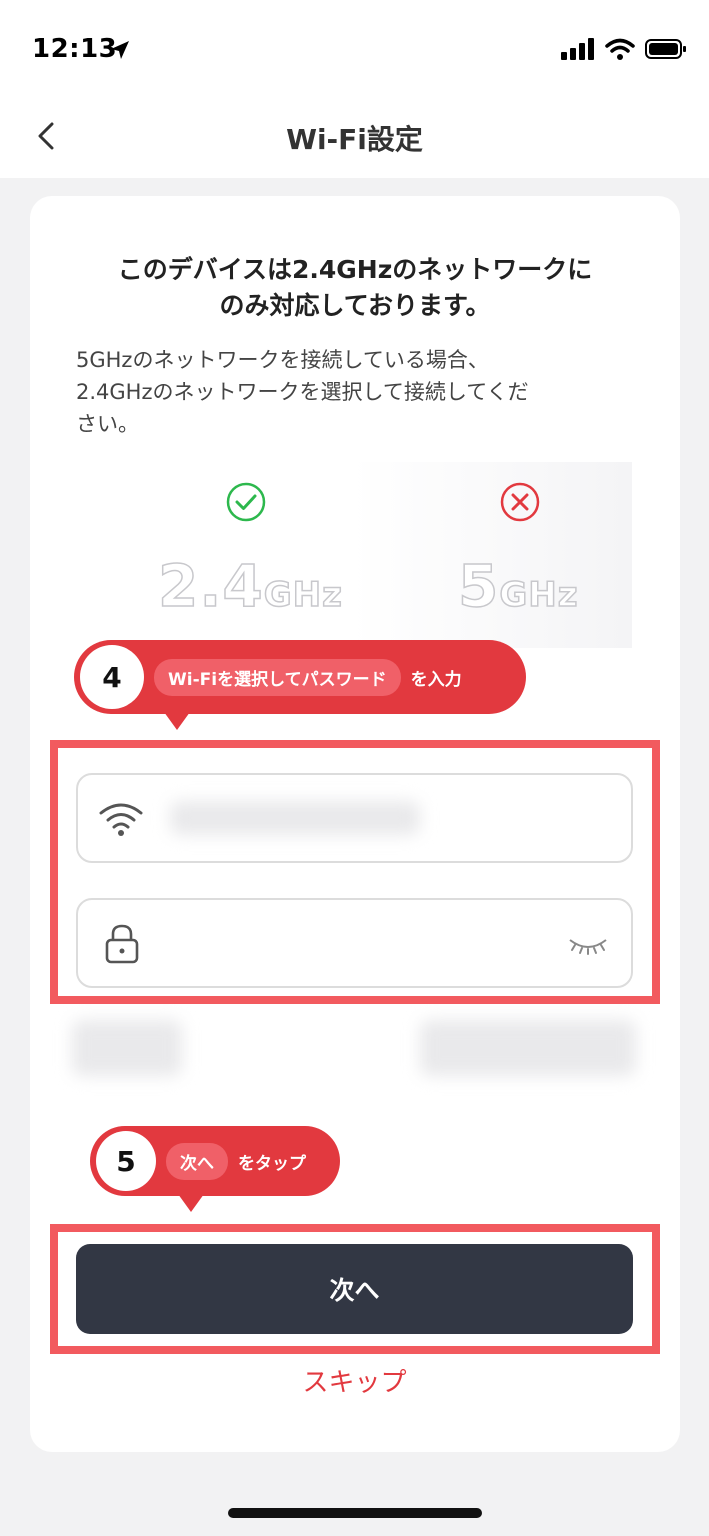  What do you see at coordinates (354, 89) in the screenshot?
I see `top-bar: 12:13 Wi-Fi設定` at bounding box center [354, 89].